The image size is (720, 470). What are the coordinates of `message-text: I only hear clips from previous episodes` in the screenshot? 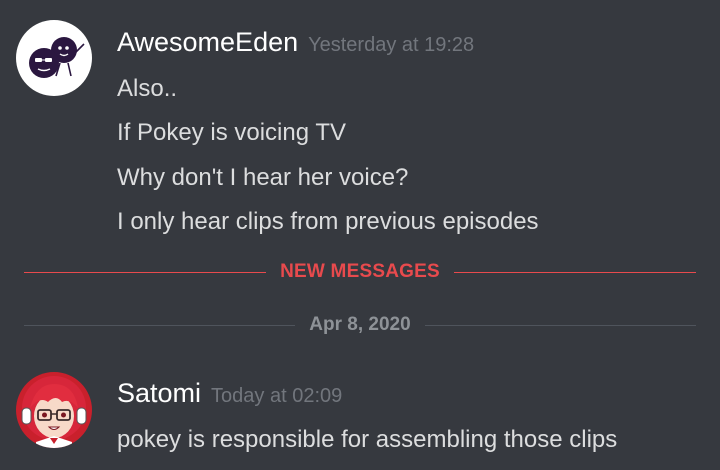 It's located at (328, 221).